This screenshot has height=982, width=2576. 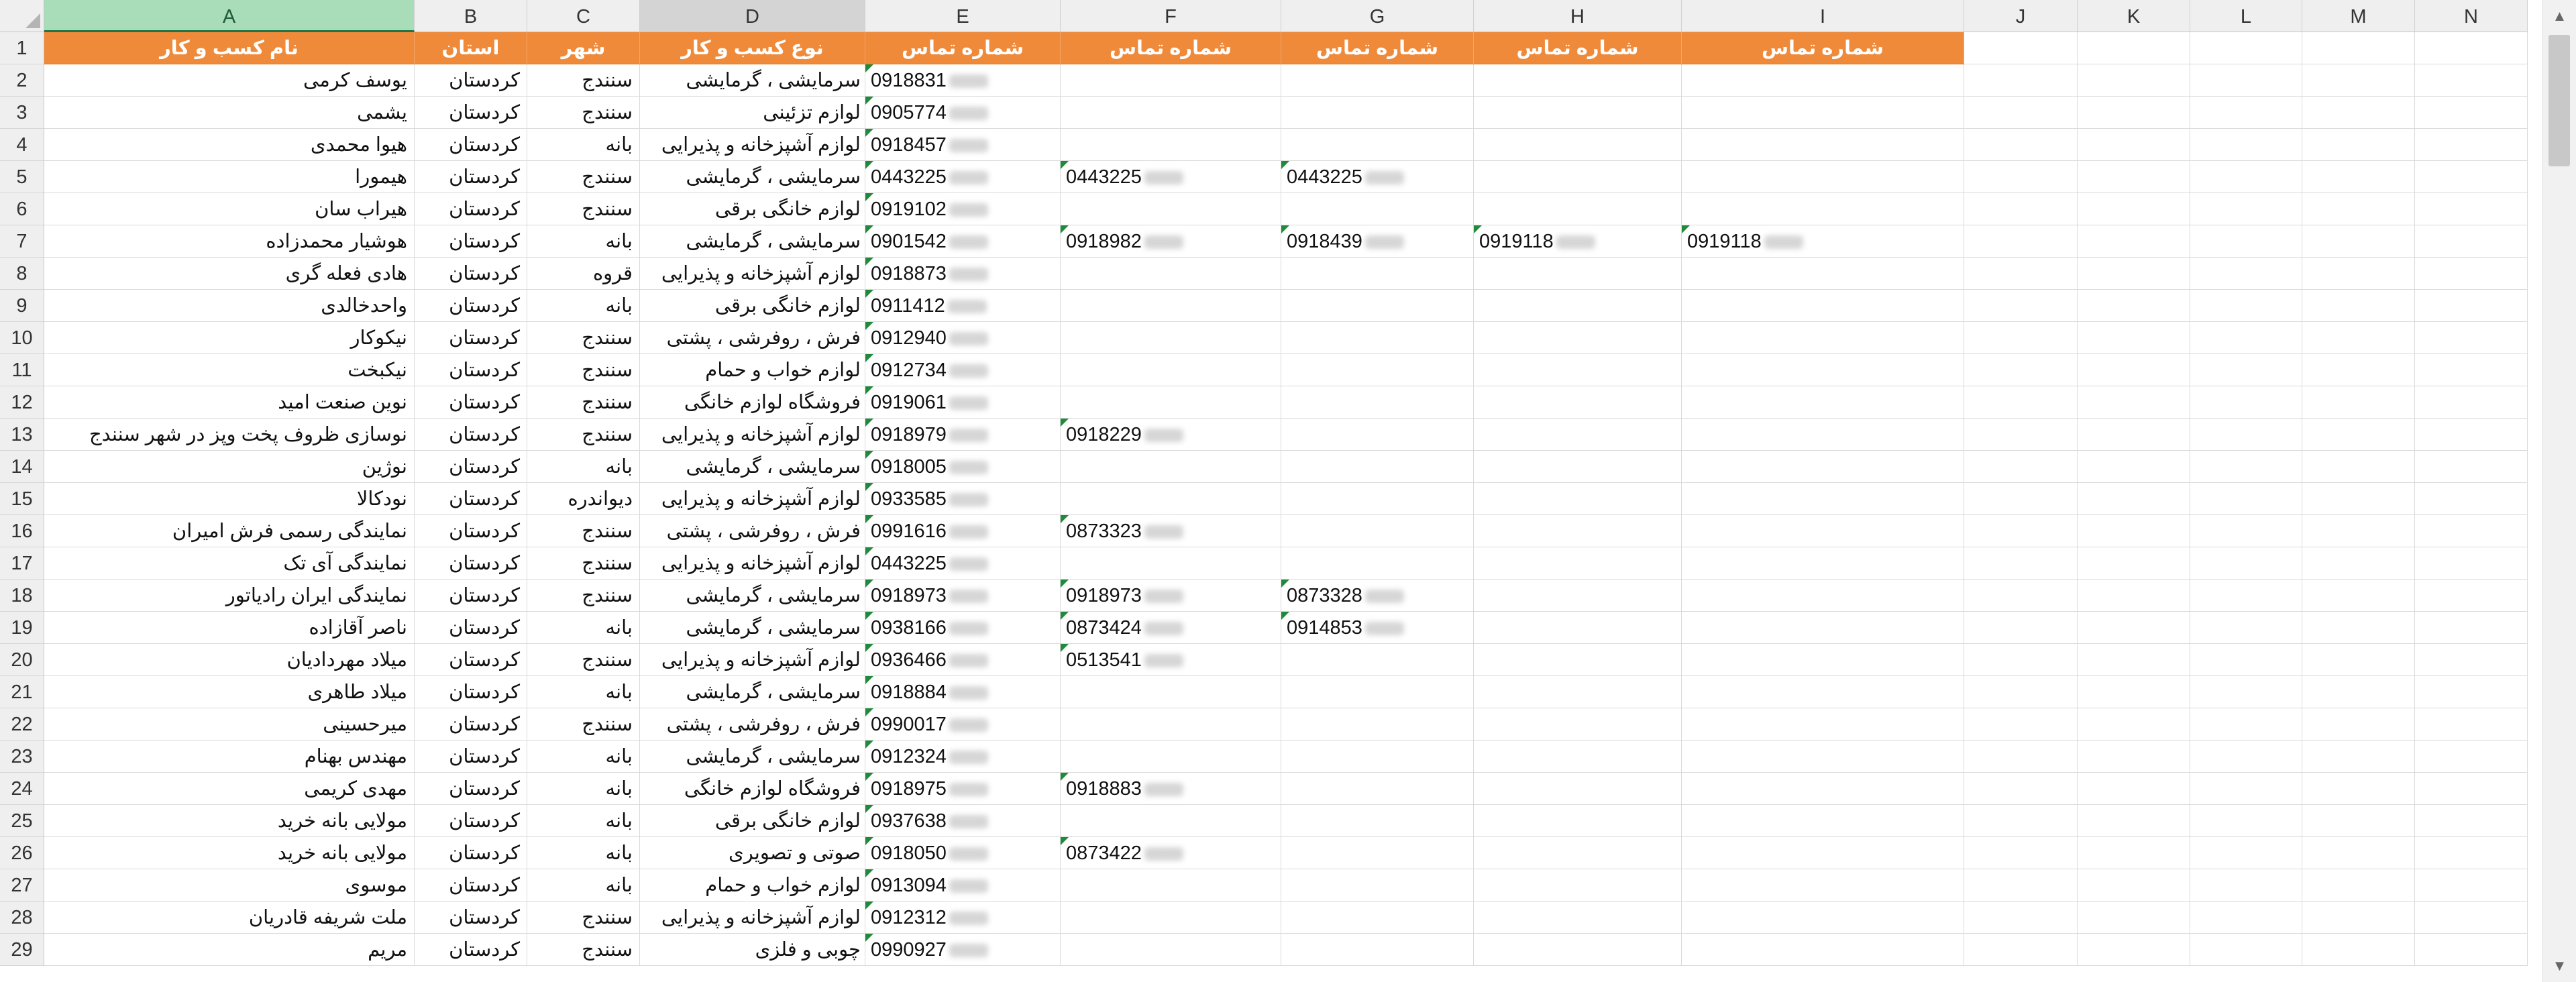 I want to click on phone-cell: 0990927, so click(x=963, y=950).